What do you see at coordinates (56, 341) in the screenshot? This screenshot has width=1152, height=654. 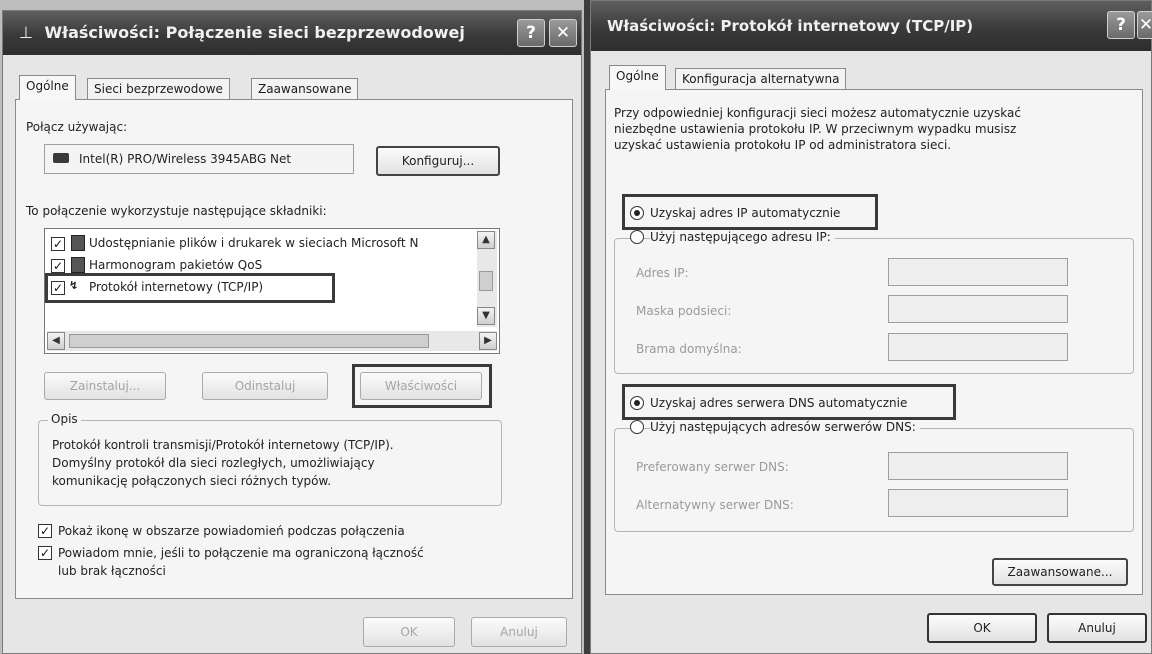 I see `scroll-left-icon: ◀` at bounding box center [56, 341].